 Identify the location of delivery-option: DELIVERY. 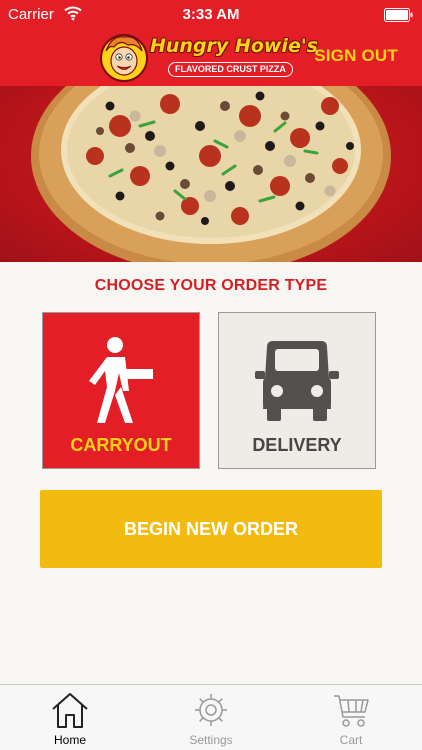
(297, 390).